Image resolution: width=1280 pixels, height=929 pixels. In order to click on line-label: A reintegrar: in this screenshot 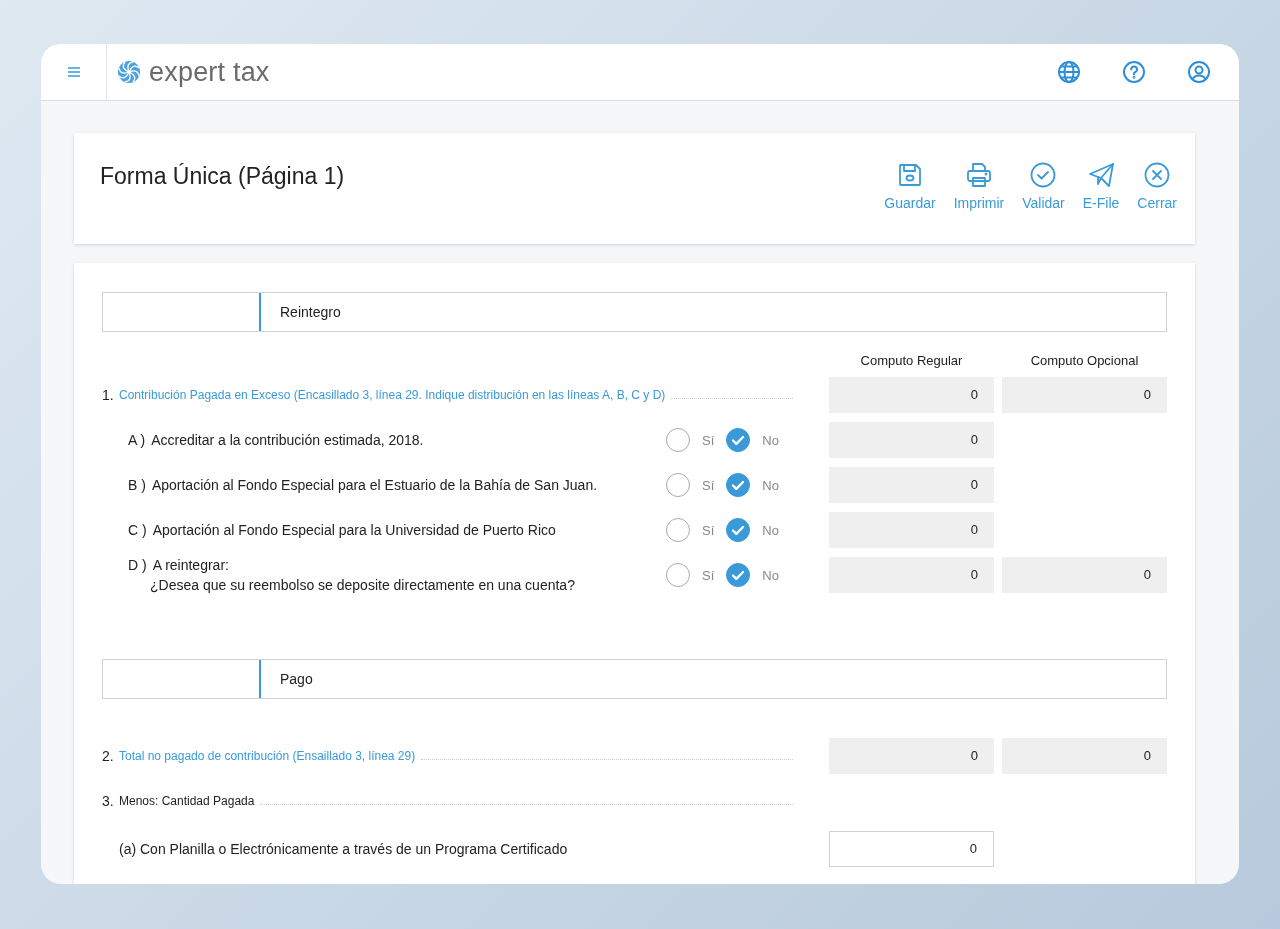, I will do `click(190, 565)`.